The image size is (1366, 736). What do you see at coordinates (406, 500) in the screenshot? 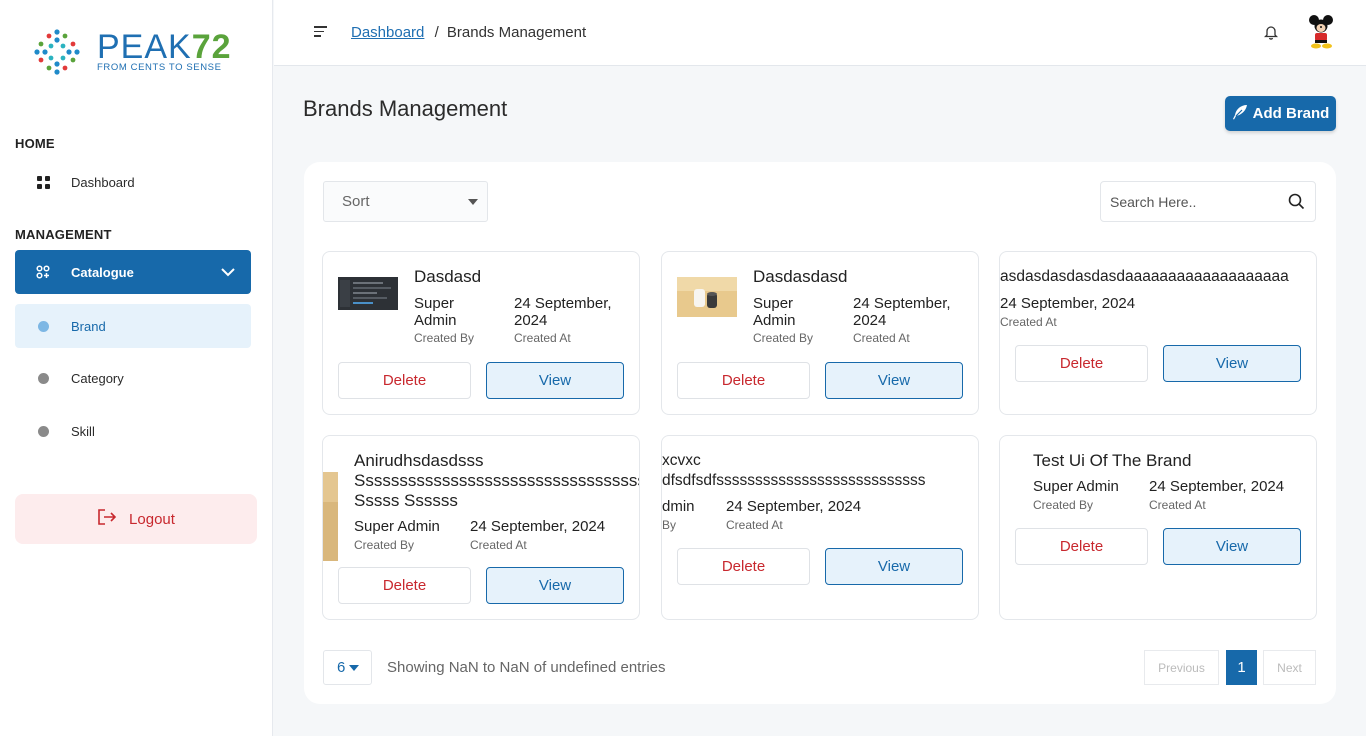
I see `brand-name-line: Sssss Ssssss` at bounding box center [406, 500].